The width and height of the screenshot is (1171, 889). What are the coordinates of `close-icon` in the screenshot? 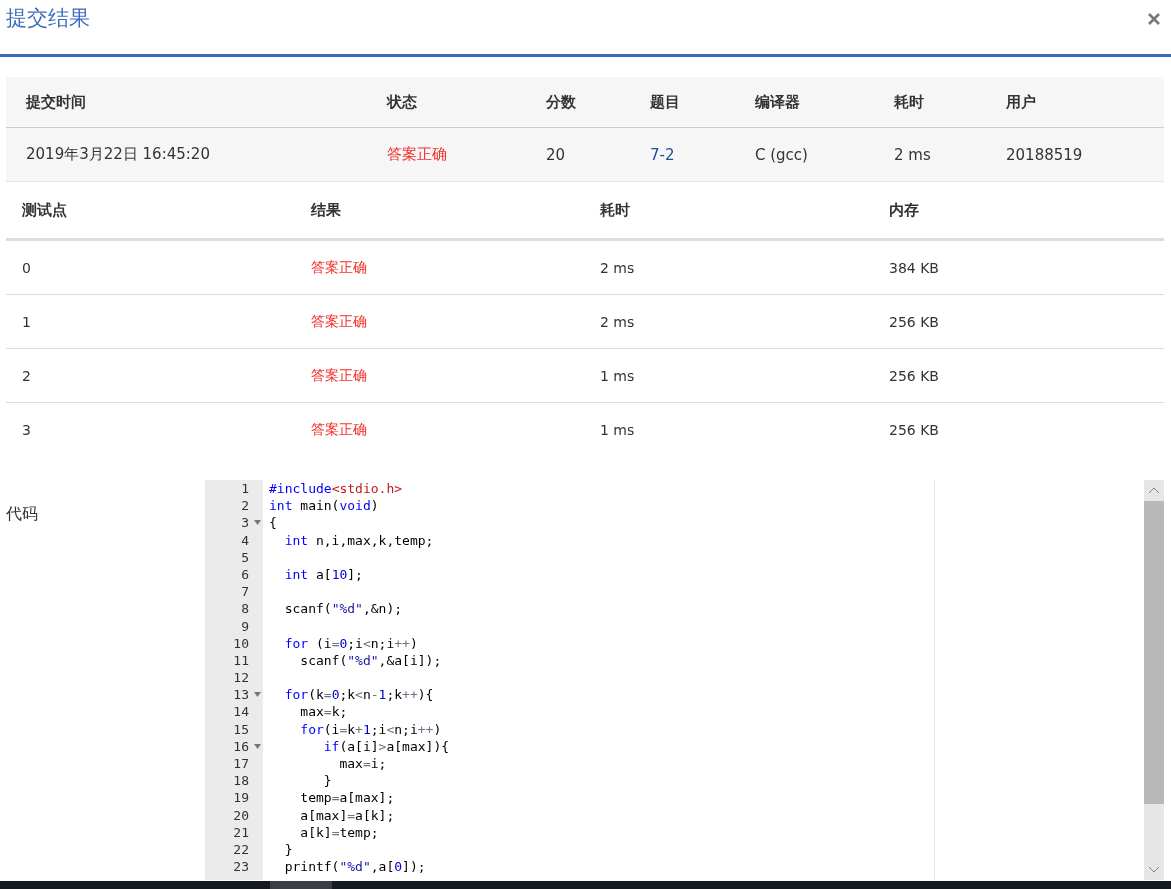 It's located at (1154, 19).